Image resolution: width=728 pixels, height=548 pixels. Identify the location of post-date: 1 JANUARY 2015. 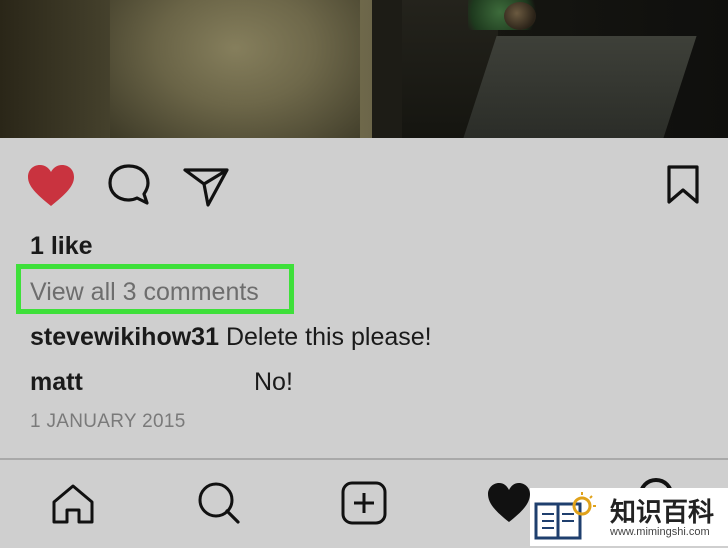
(108, 421).